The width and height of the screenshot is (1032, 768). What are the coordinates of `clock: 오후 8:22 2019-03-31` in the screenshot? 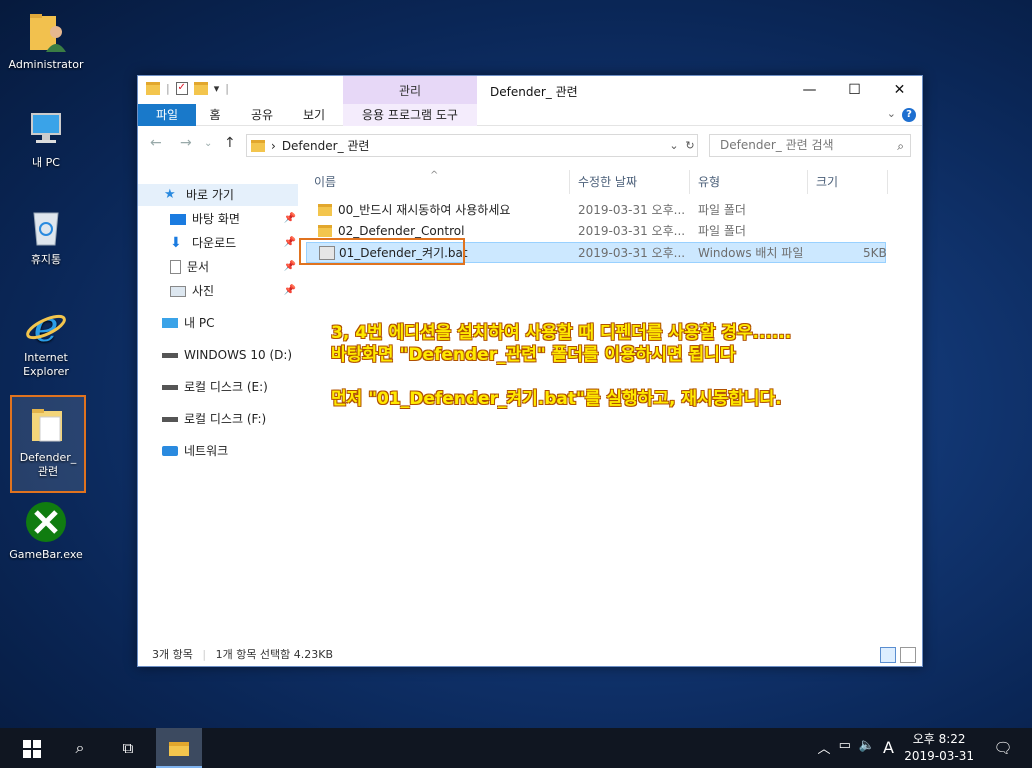 It's located at (939, 748).